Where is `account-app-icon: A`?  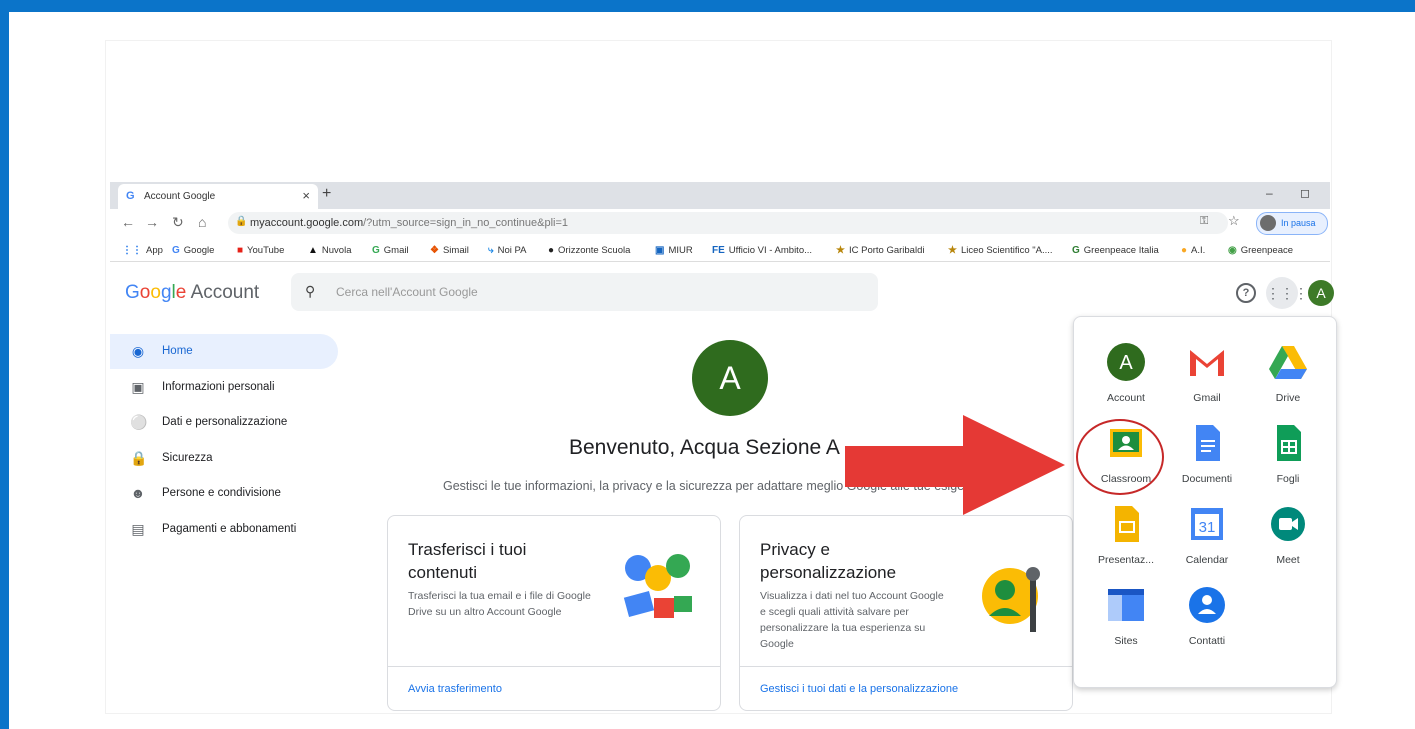
account-app-icon: A is located at coordinates (1126, 362).